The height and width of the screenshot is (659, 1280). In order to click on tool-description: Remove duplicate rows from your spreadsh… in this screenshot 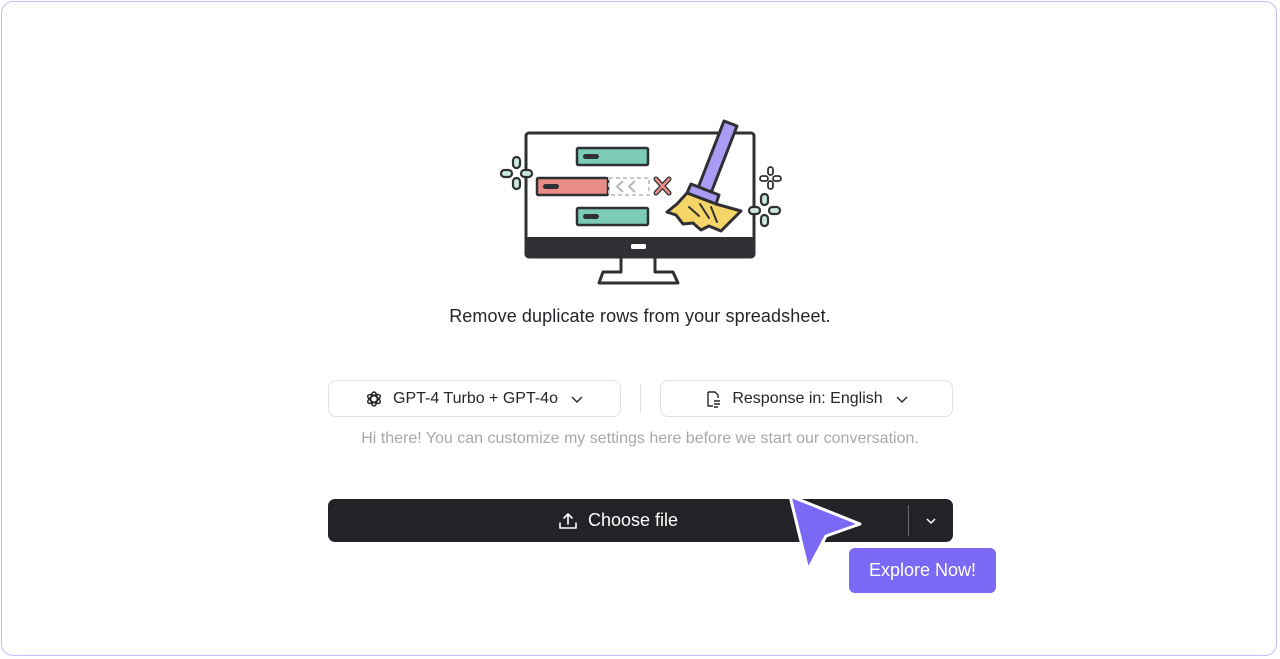, I will do `click(640, 316)`.